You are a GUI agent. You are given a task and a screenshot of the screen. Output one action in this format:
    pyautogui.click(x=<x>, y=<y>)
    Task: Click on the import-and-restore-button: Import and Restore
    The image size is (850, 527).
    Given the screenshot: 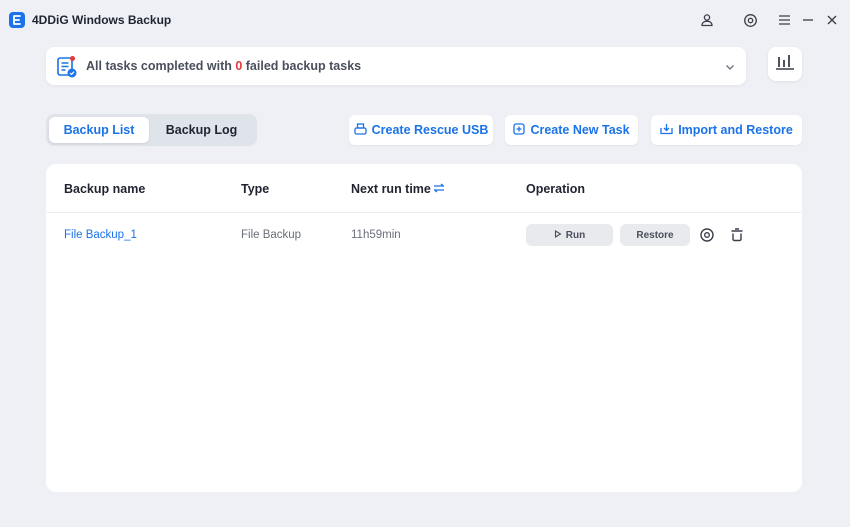 What is the action you would take?
    pyautogui.click(x=726, y=130)
    